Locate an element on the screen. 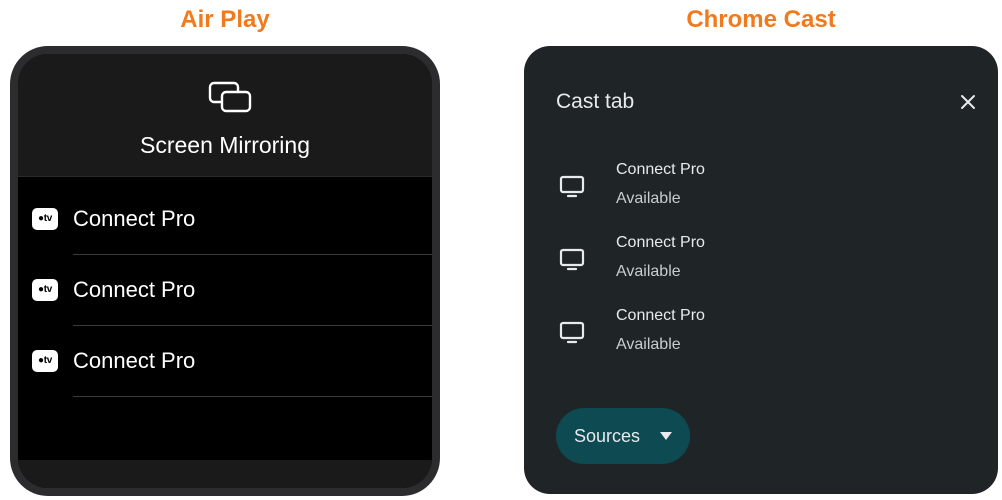 This screenshot has height=500, width=1002. sources-button: Sources is located at coordinates (623, 436).